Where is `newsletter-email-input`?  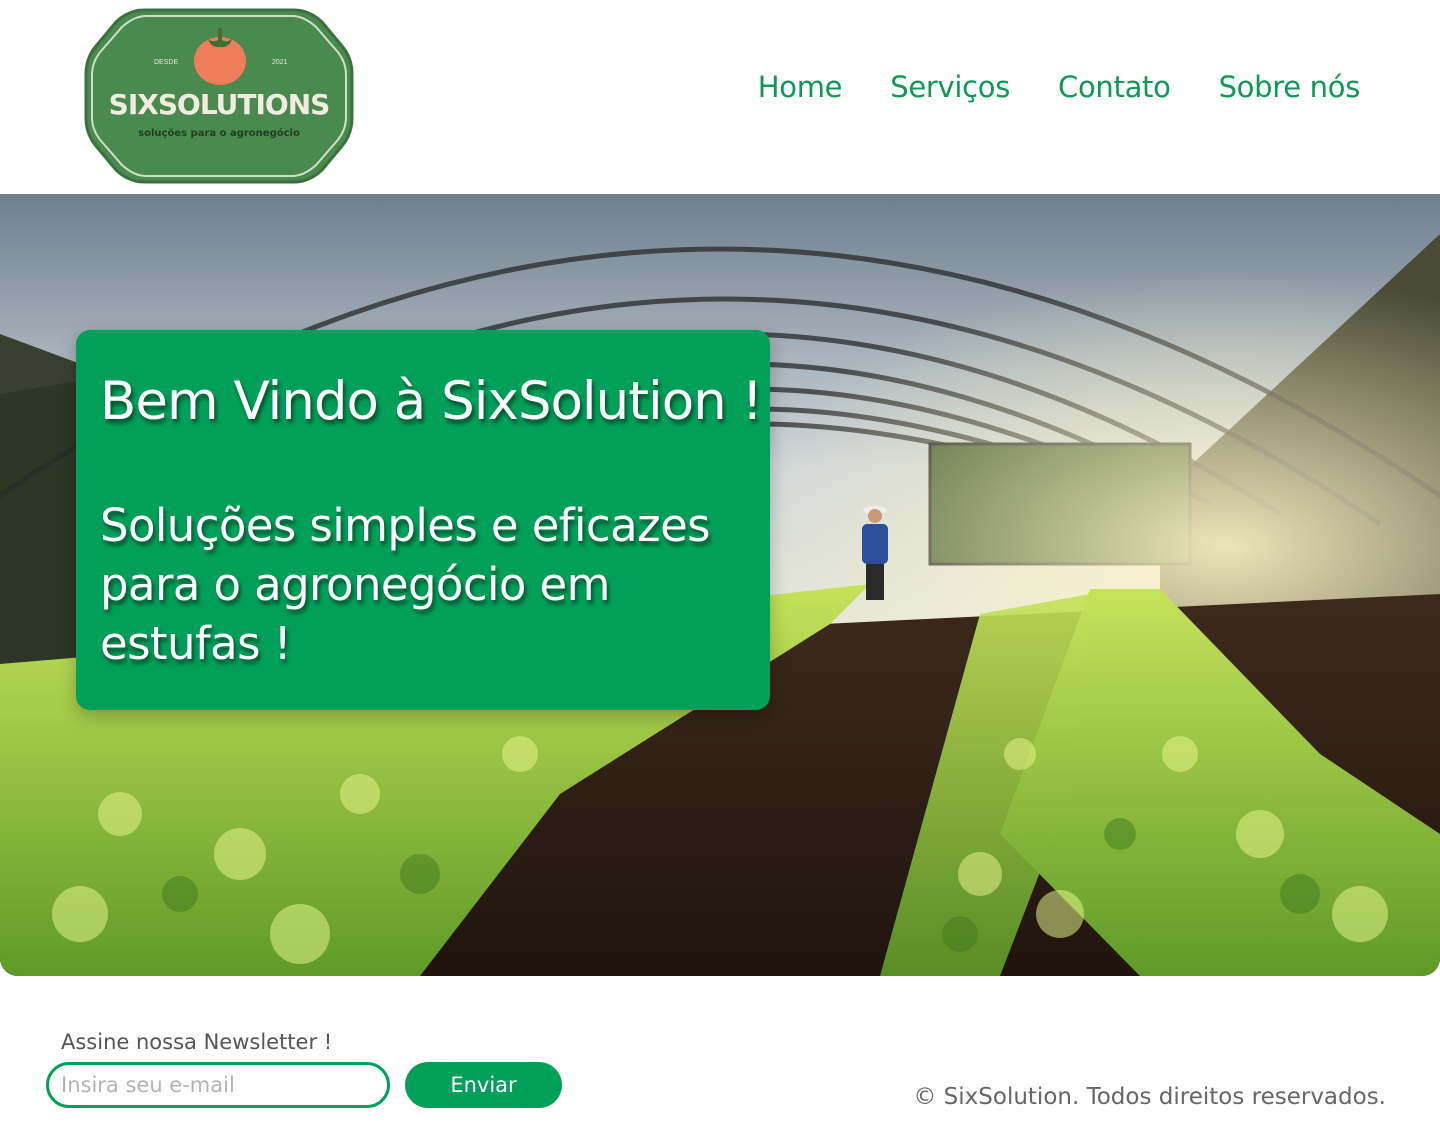 newsletter-email-input is located at coordinates (218, 1085).